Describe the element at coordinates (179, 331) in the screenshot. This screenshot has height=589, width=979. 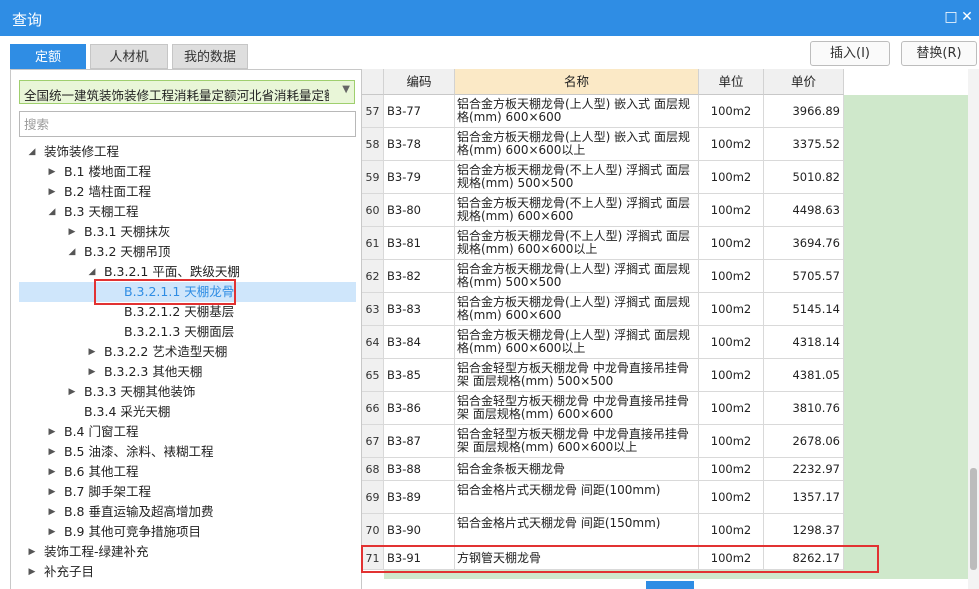
I see `tree-node-label: B.3.2.1.3 天棚面层` at that location.